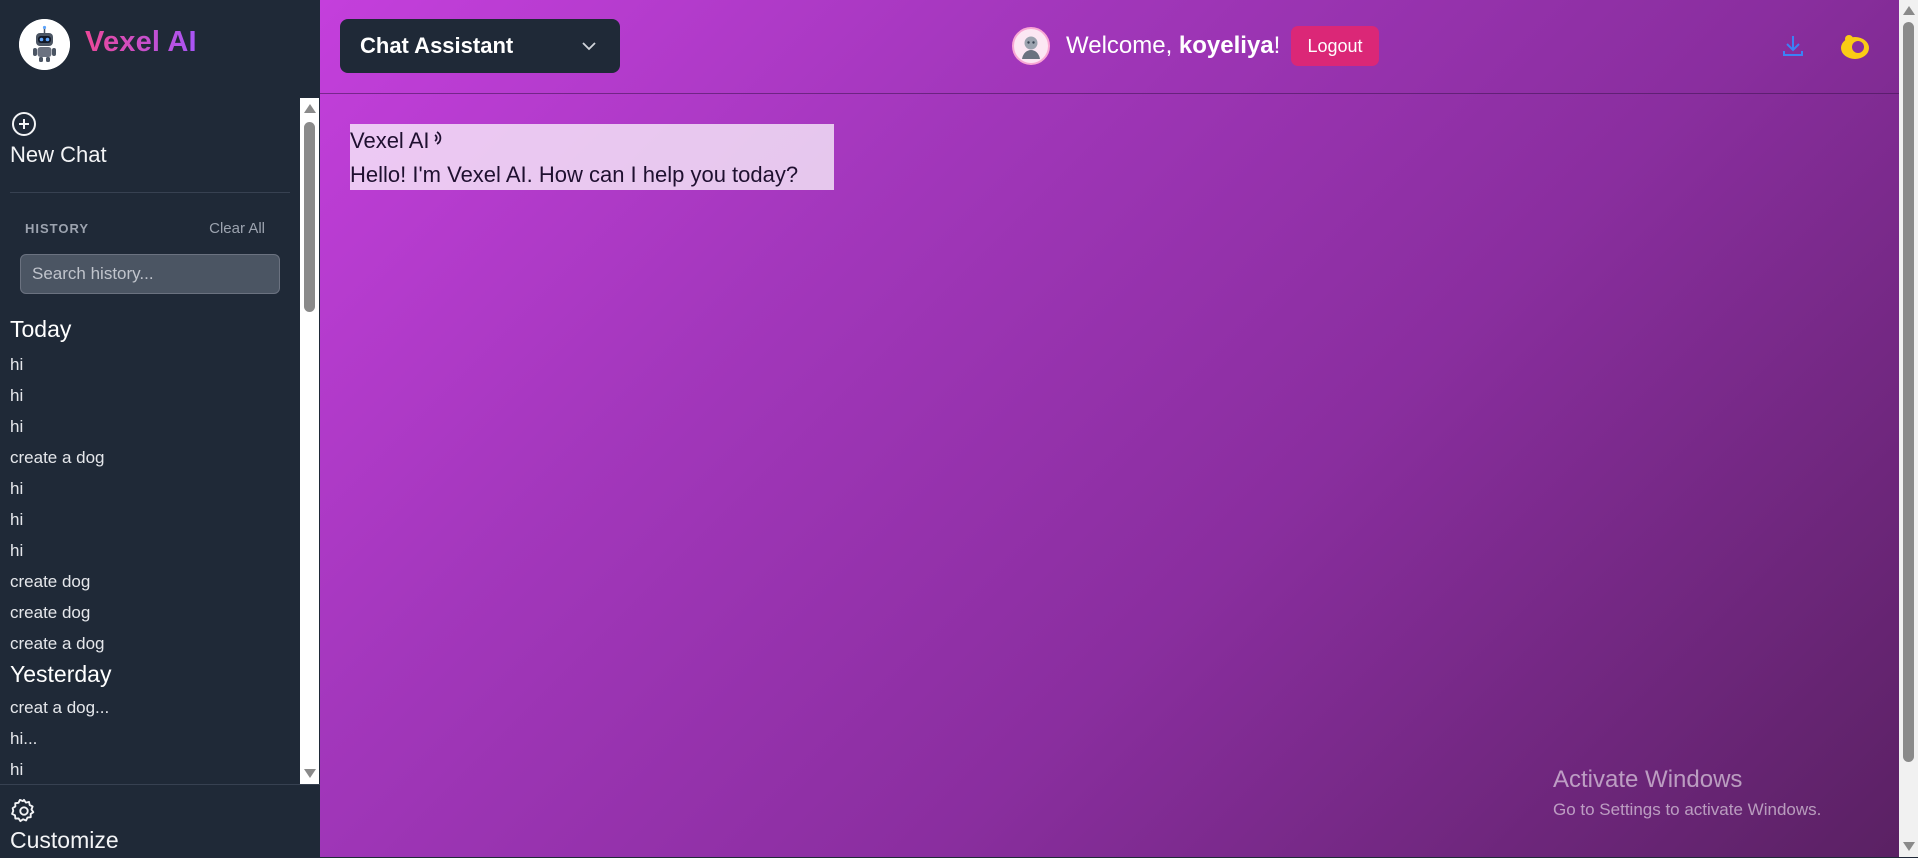 The width and height of the screenshot is (1918, 858). What do you see at coordinates (64, 840) in the screenshot?
I see `customize-label: Customize` at bounding box center [64, 840].